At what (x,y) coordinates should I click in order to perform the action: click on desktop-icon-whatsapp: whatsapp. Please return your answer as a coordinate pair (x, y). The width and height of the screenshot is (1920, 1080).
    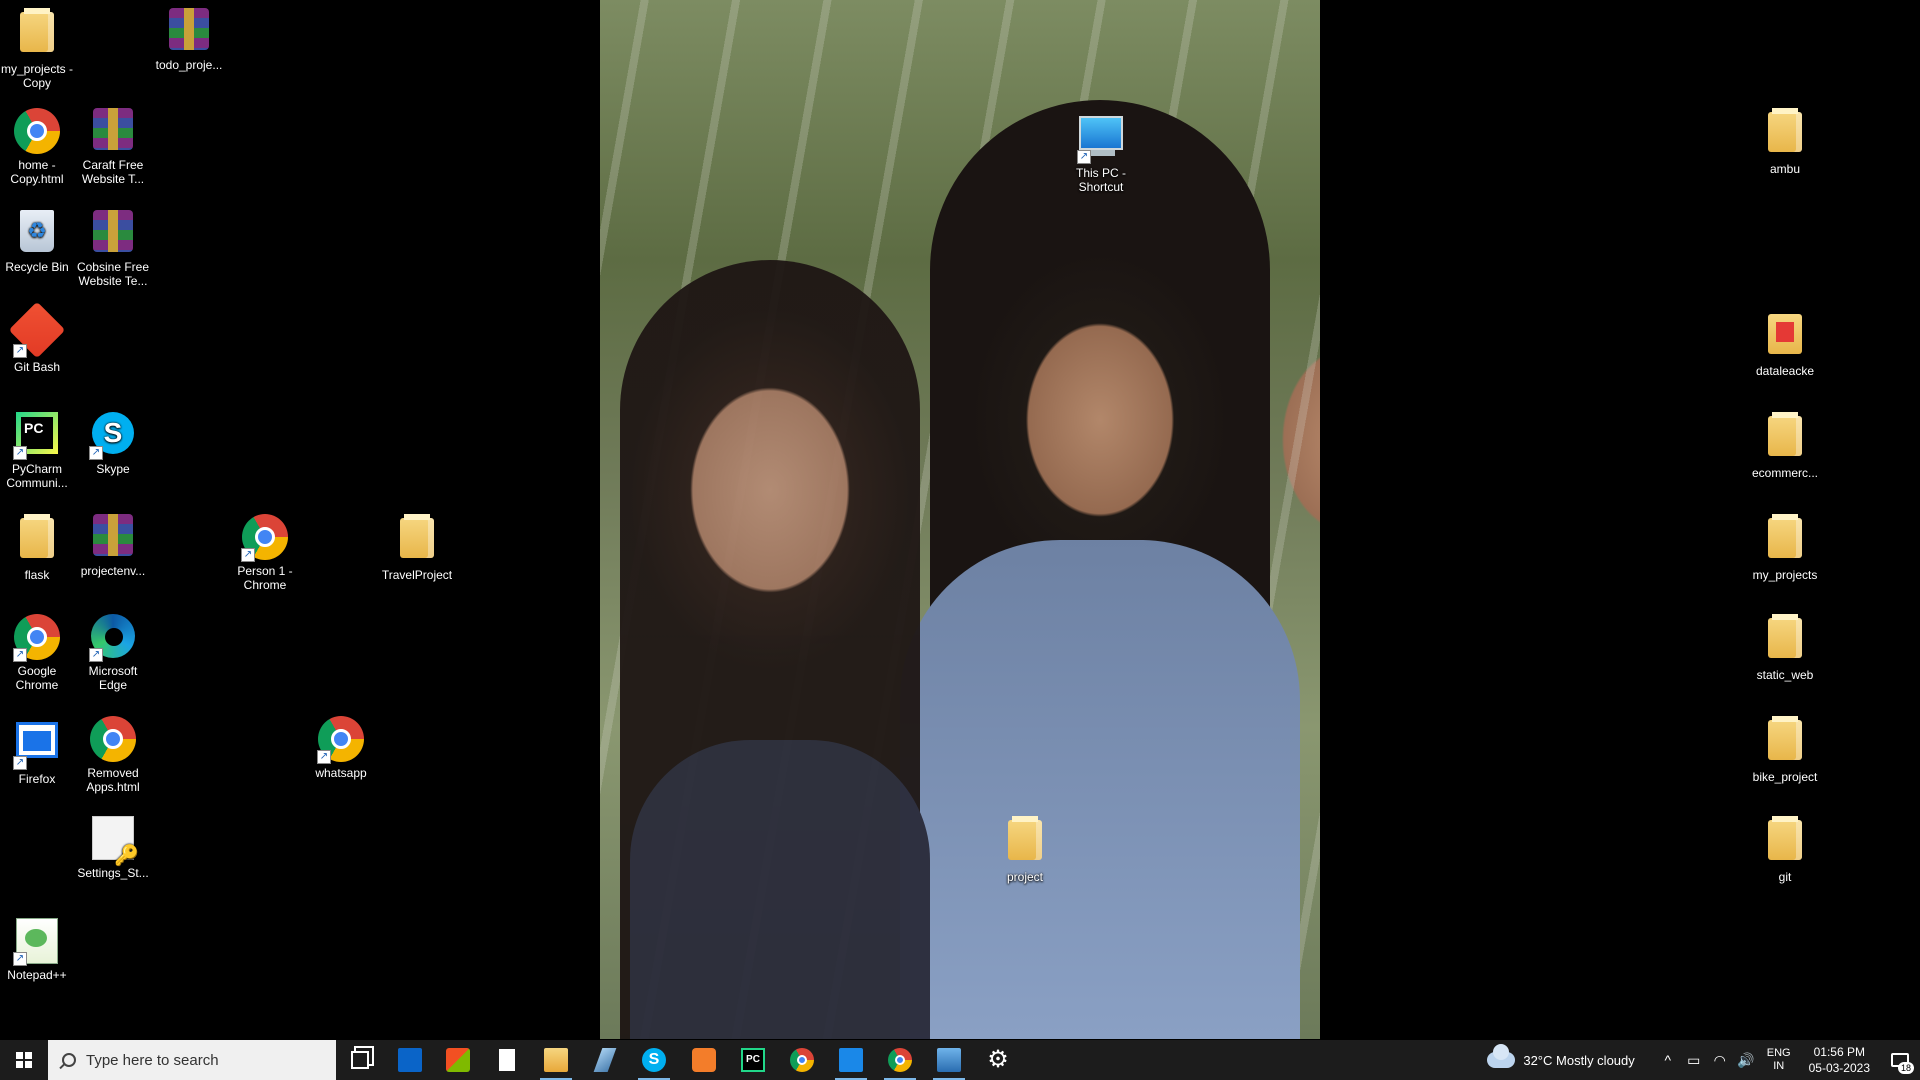
    Looking at the image, I should click on (341, 748).